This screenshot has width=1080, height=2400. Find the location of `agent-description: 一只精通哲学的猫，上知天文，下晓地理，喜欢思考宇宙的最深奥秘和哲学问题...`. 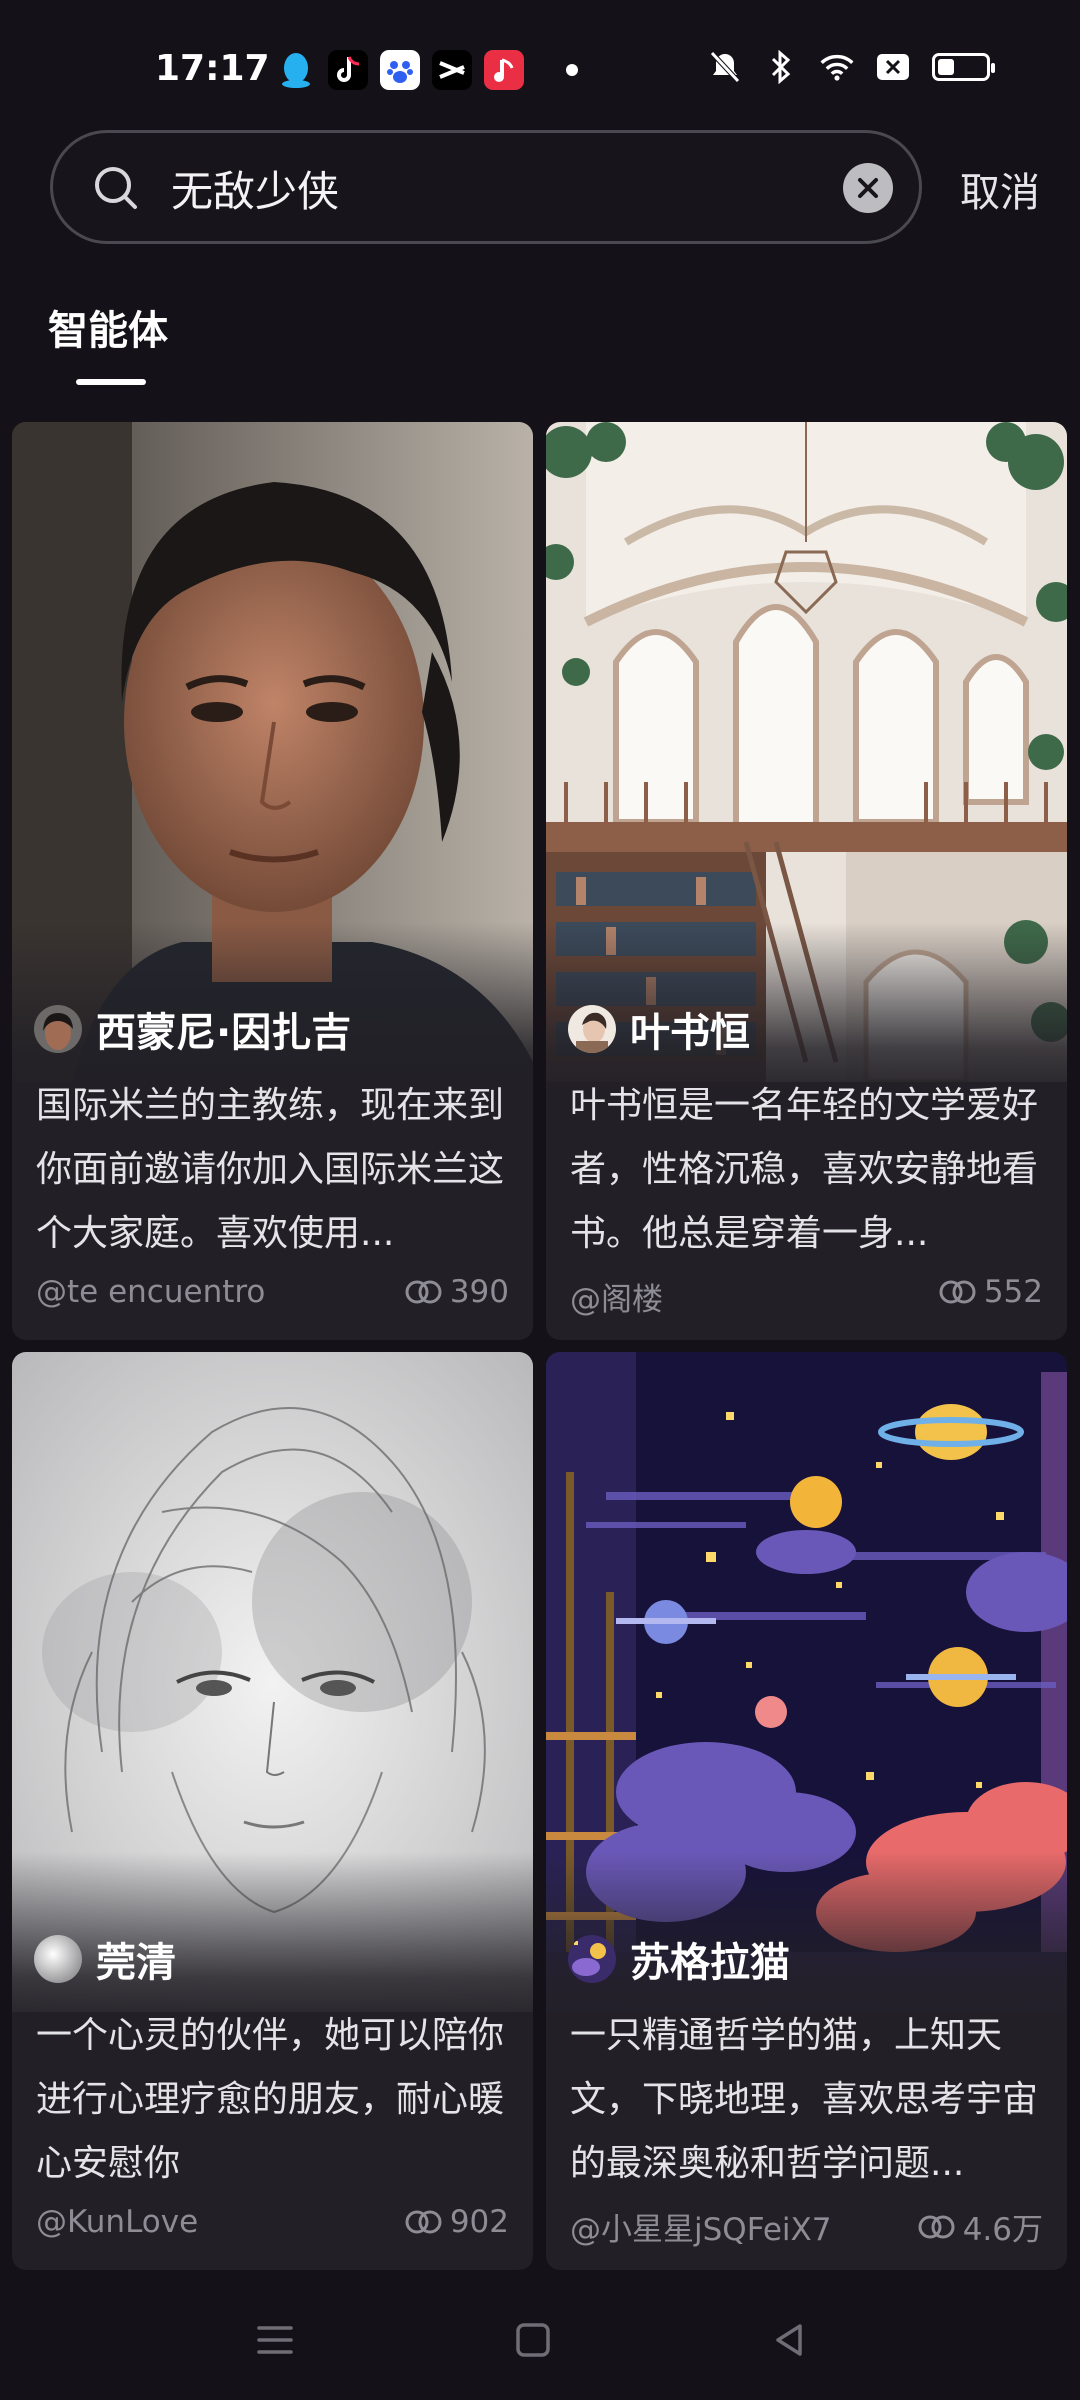

agent-description: 一只精通哲学的猫，上知天文，下晓地理，喜欢思考宇宙的最深奥秘和哲学问题... is located at coordinates (804, 2099).